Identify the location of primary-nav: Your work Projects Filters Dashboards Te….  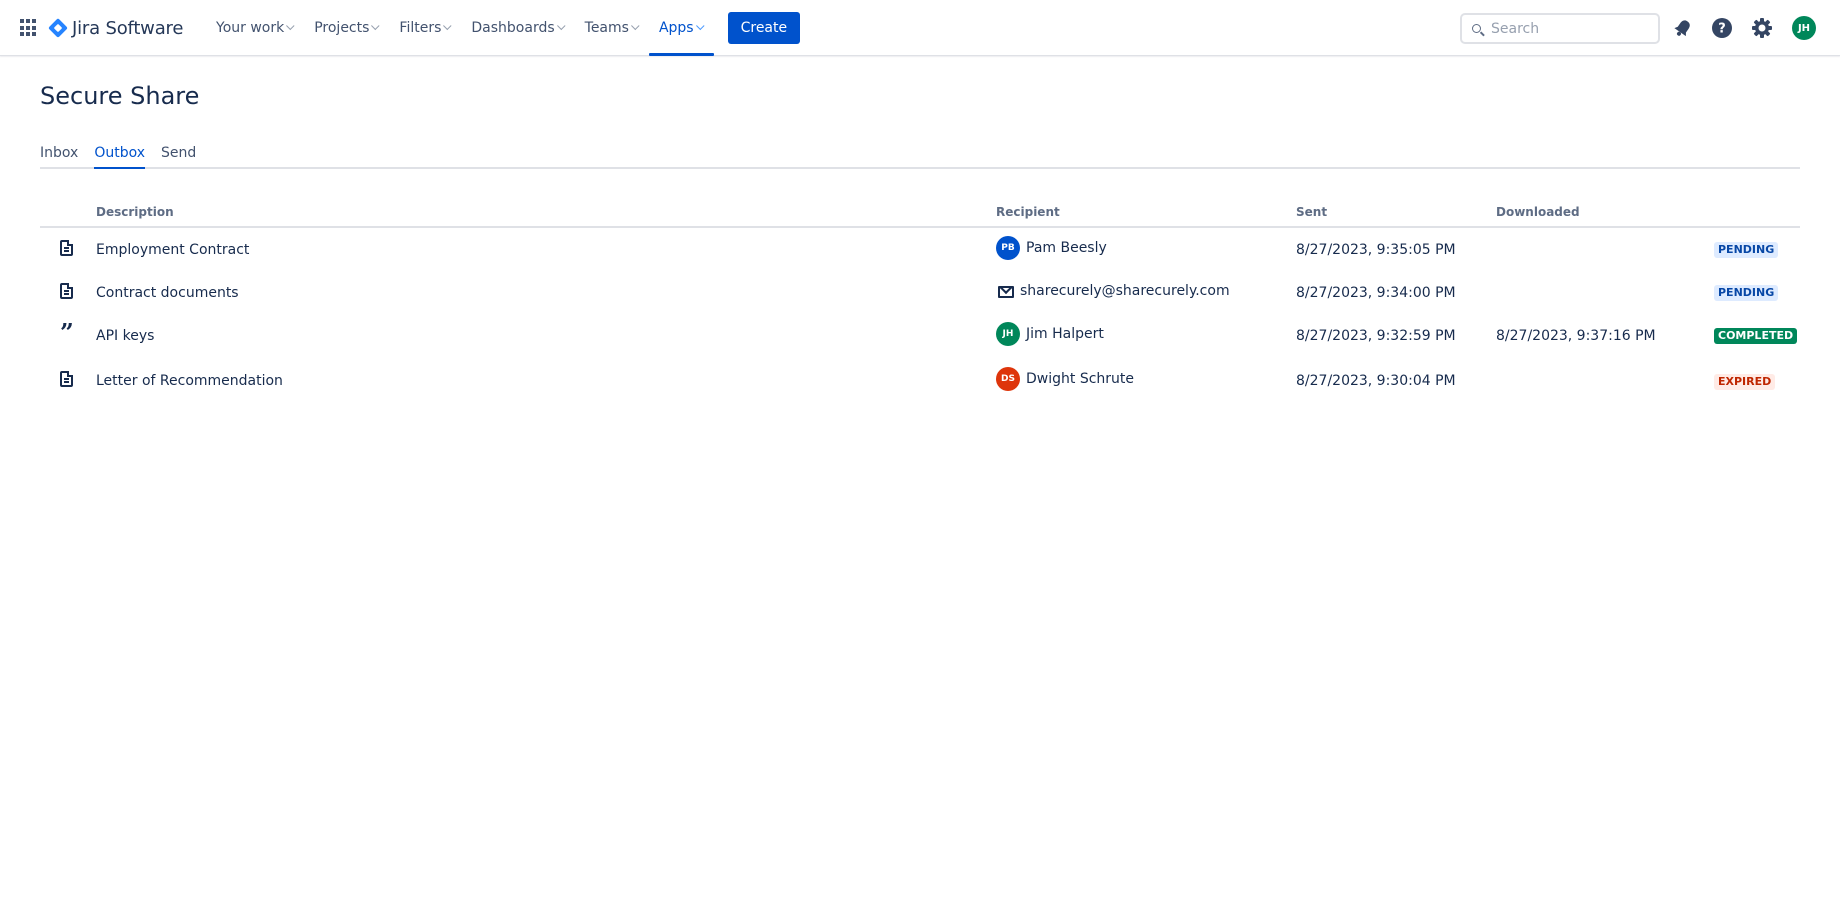
(503, 28).